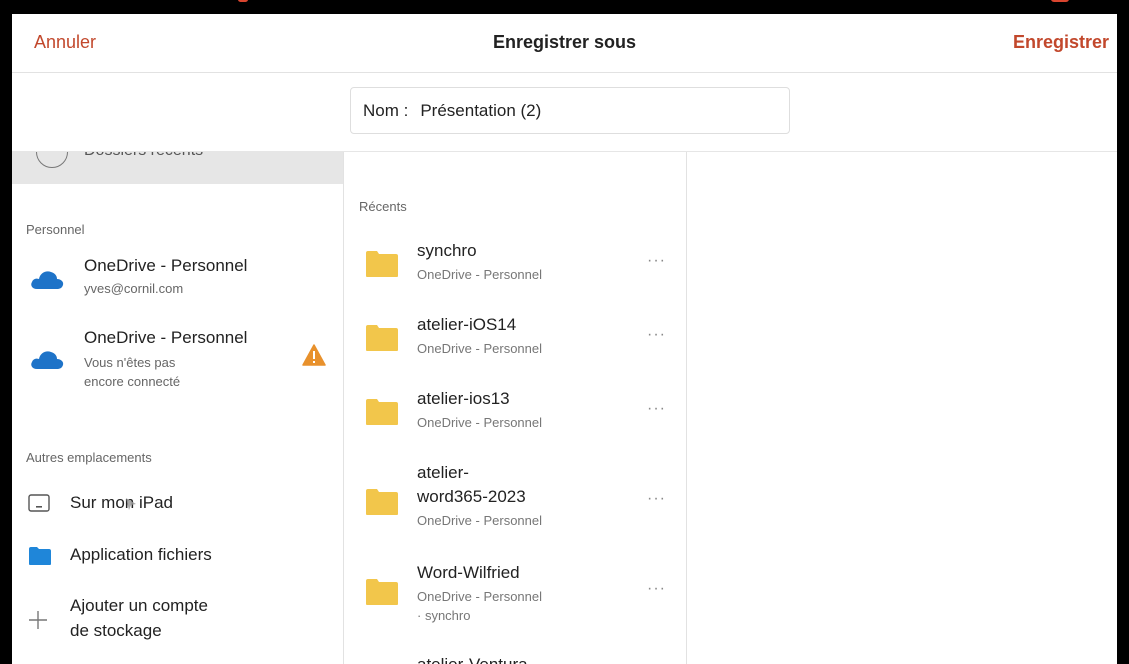 This screenshot has height=664, width=1129. What do you see at coordinates (463, 398) in the screenshot?
I see `folder-name: atelier-ios13` at bounding box center [463, 398].